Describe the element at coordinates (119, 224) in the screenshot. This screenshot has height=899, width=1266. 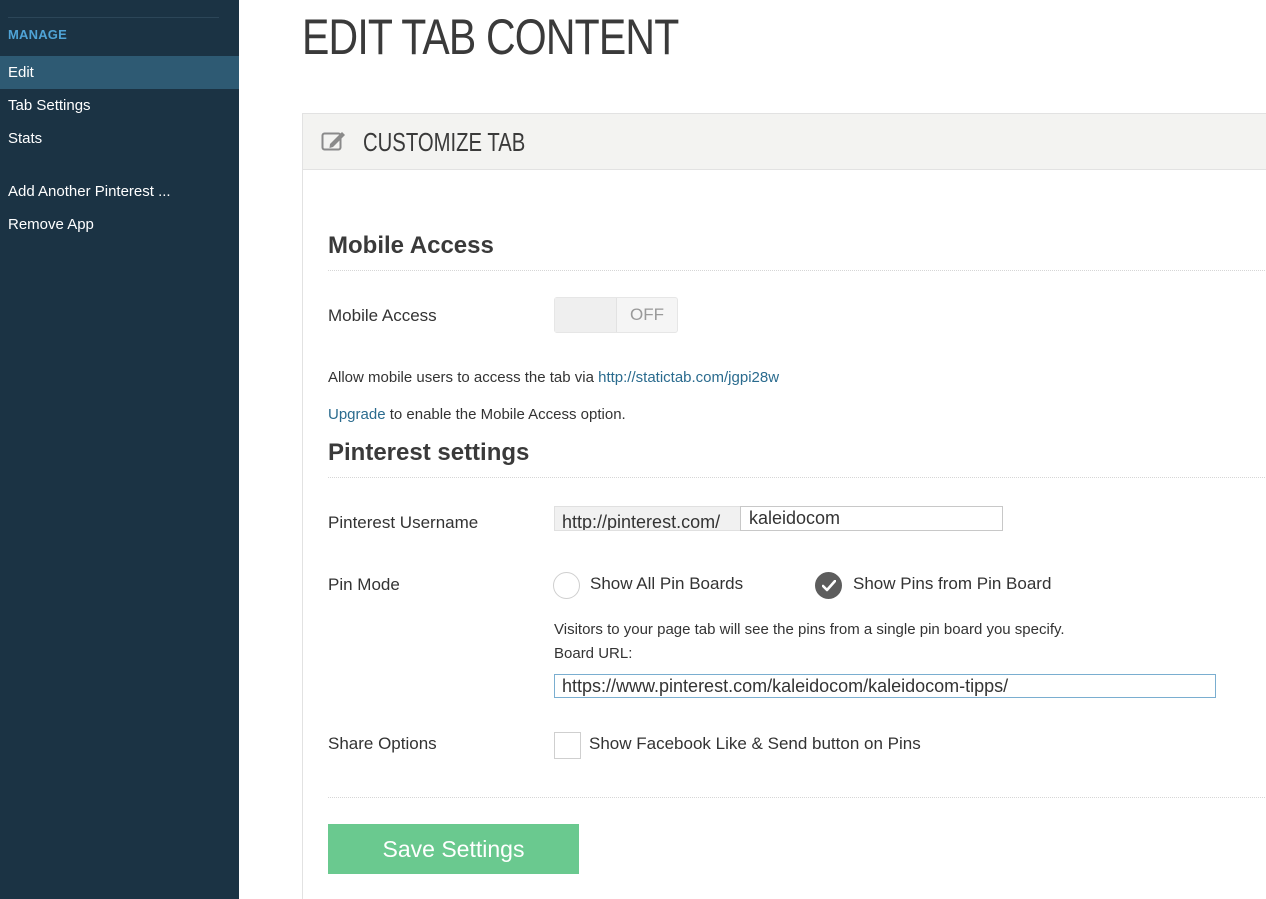
I see `sidebar-item-remove-app: Remove App` at that location.